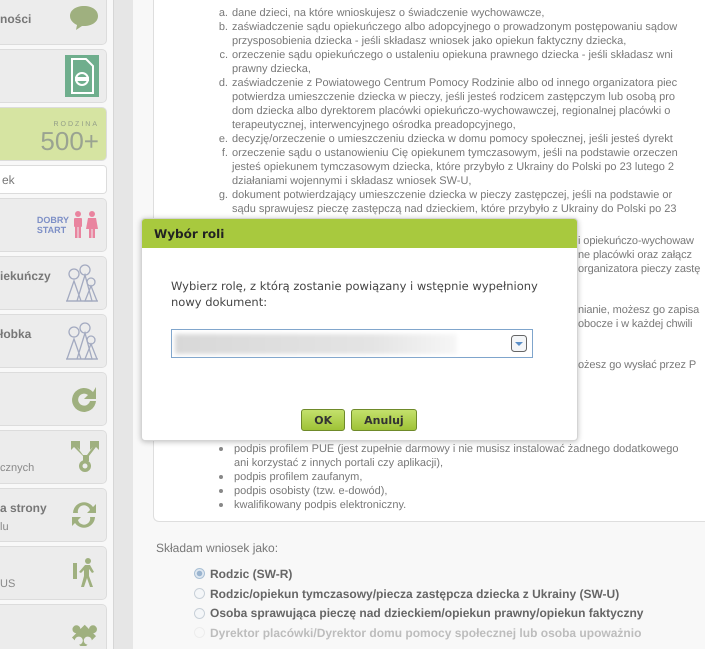  What do you see at coordinates (454, 97) in the screenshot?
I see `list-text: potwierdza umieszczenie dziecka w pieczy, jeśli jesteś rodzicem zastępczym lub osobą pro` at bounding box center [454, 97].